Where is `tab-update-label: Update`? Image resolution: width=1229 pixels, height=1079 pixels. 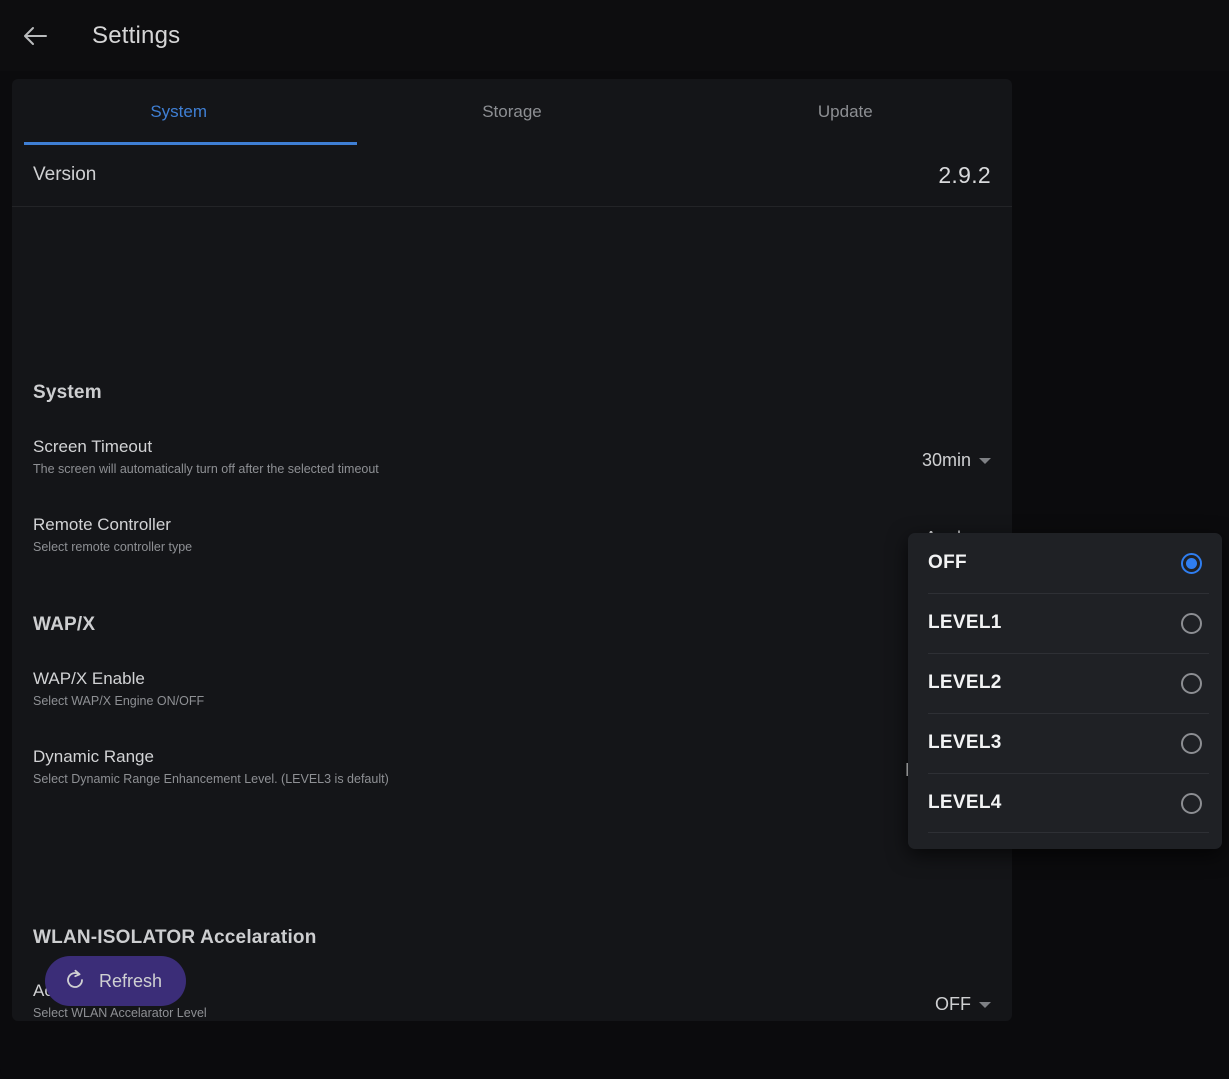
tab-update-label: Update is located at coordinates (845, 111).